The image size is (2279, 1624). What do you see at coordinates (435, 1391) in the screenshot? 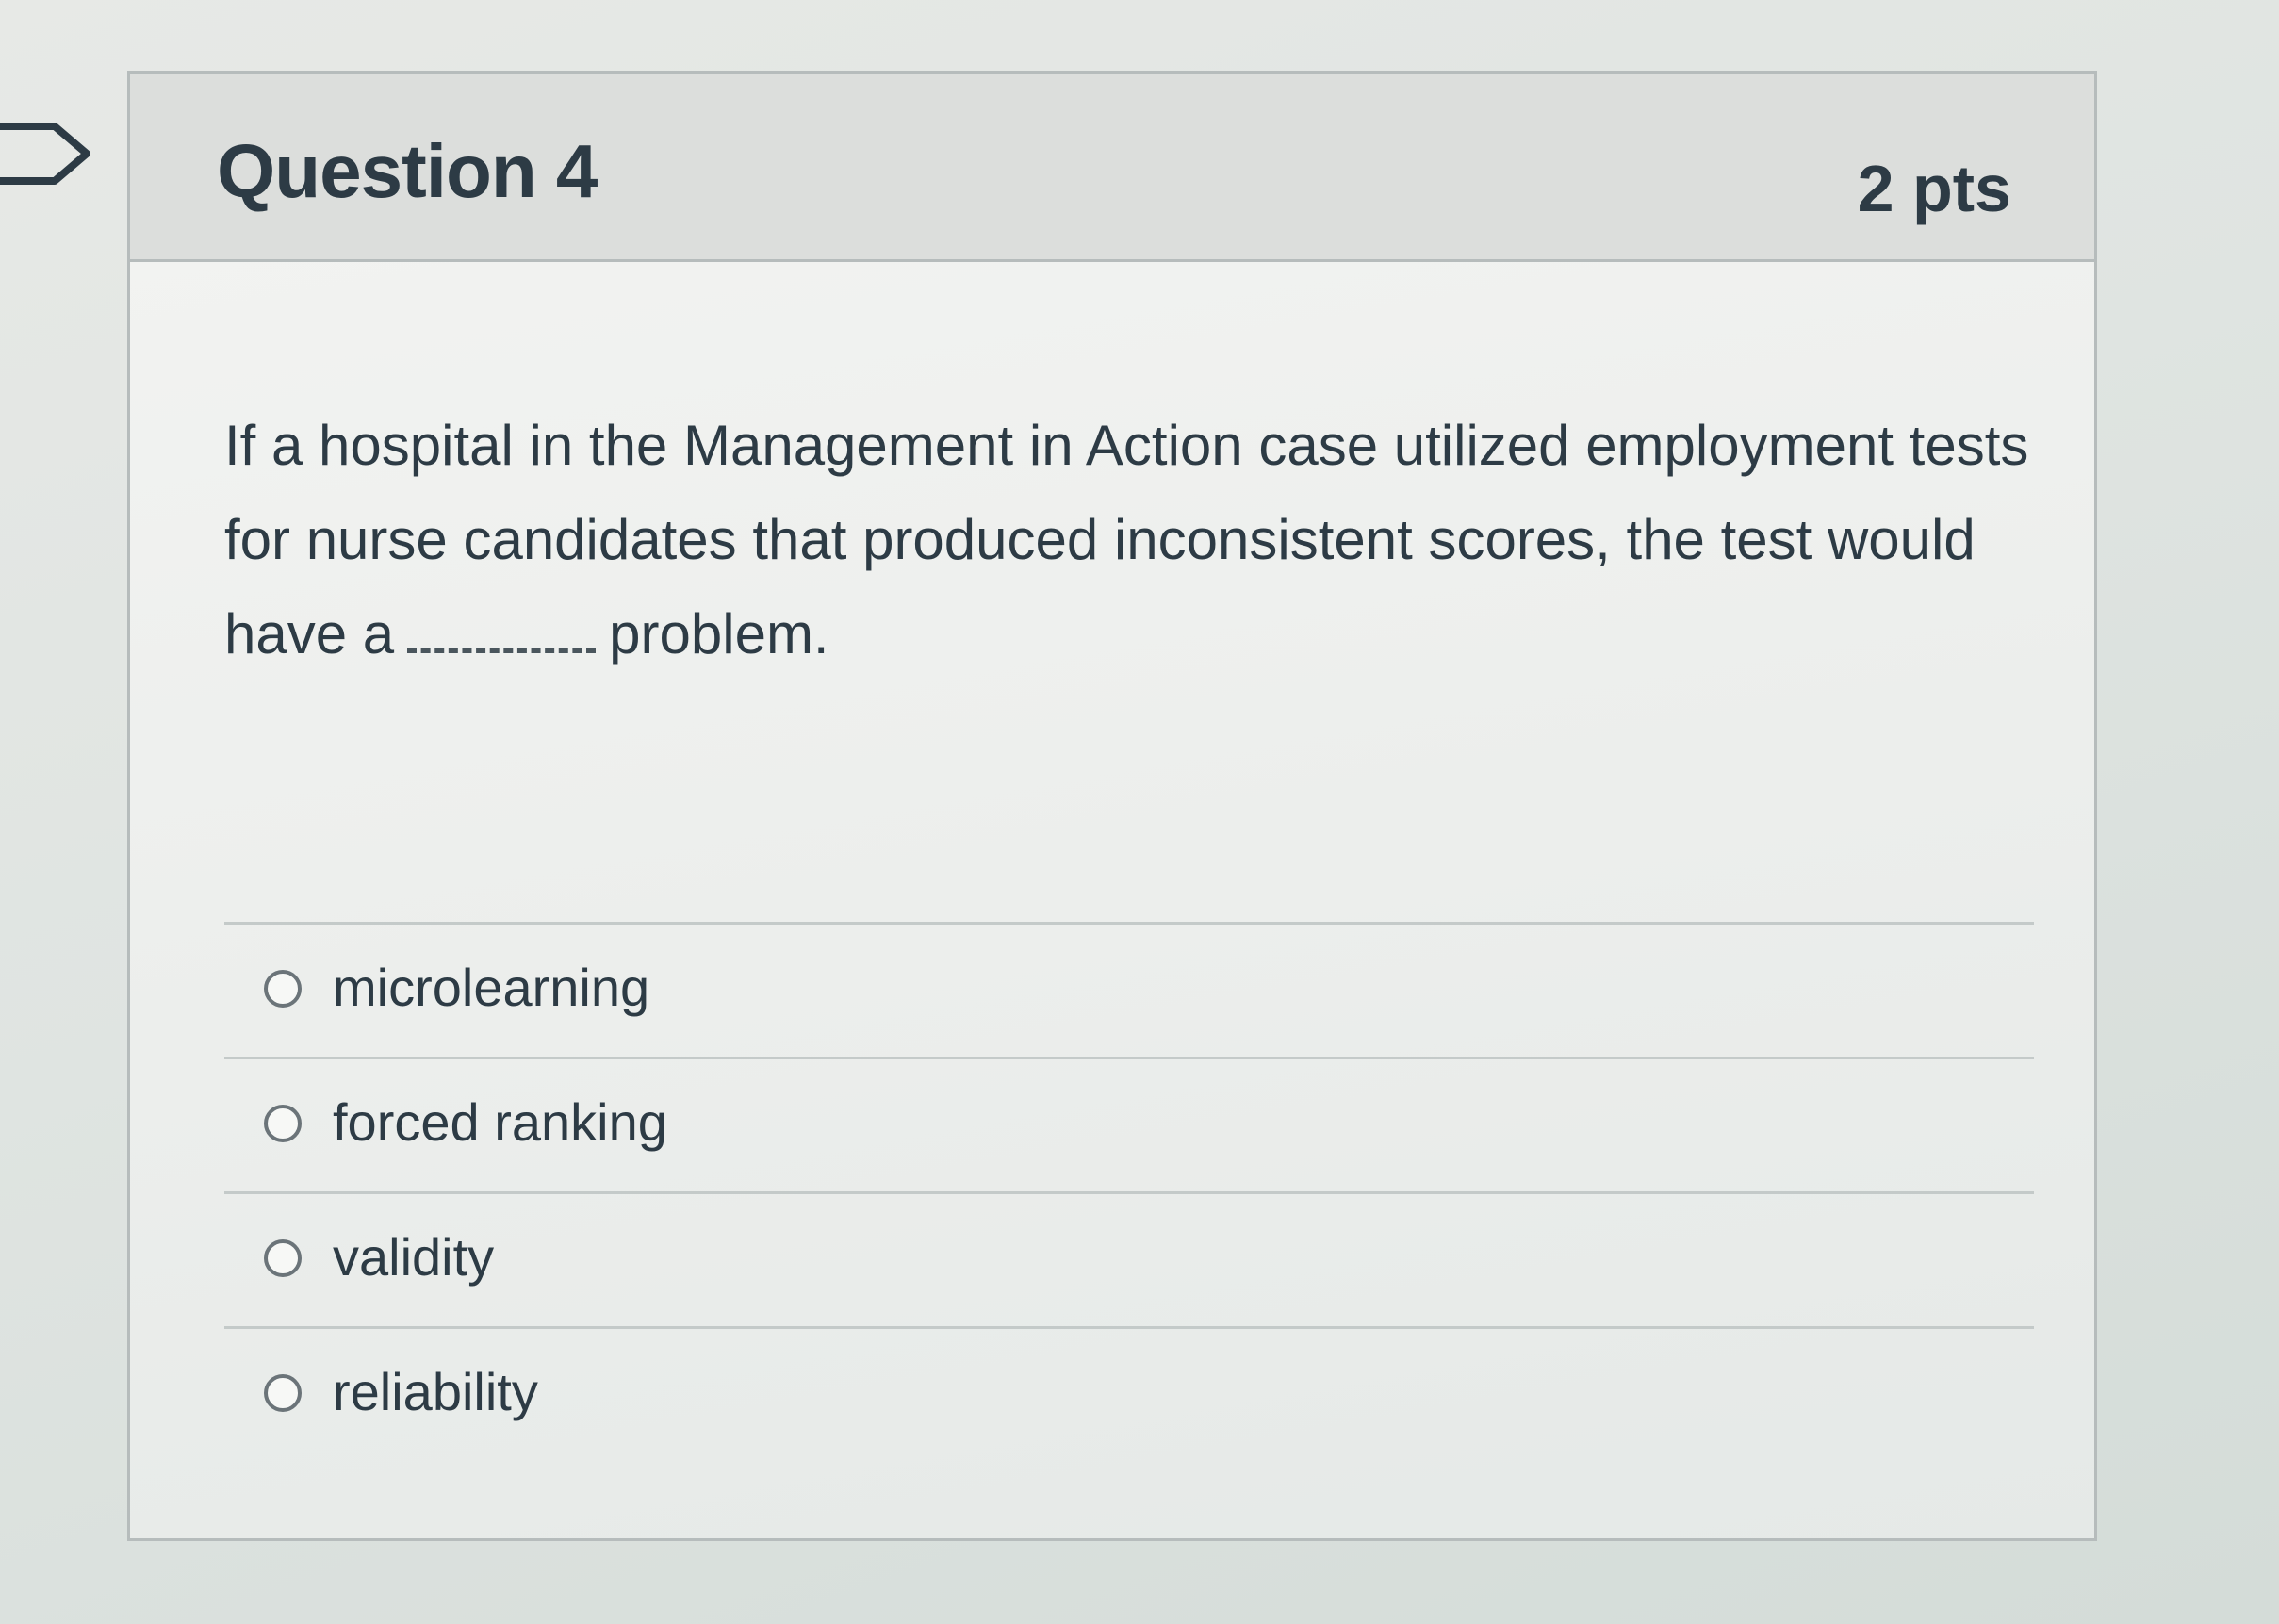
I see `answer-label: reliability` at bounding box center [435, 1391].